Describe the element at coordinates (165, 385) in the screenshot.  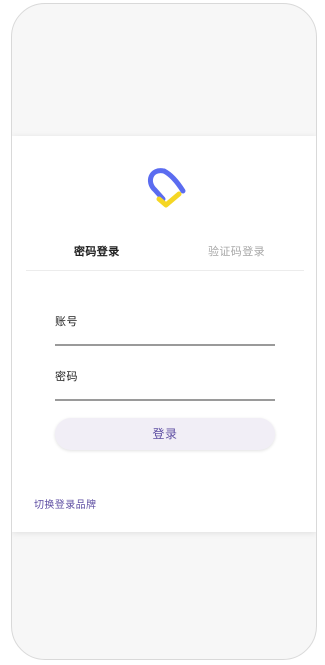
I see `password-field: 密码` at that location.